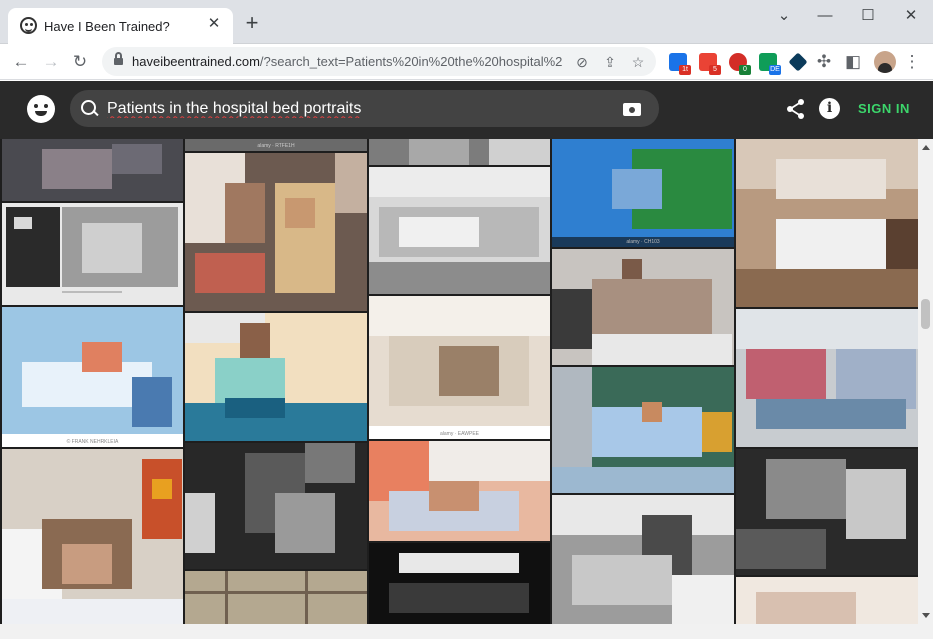  I want to click on result-image: alamy · EAWPEE, so click(459, 367).